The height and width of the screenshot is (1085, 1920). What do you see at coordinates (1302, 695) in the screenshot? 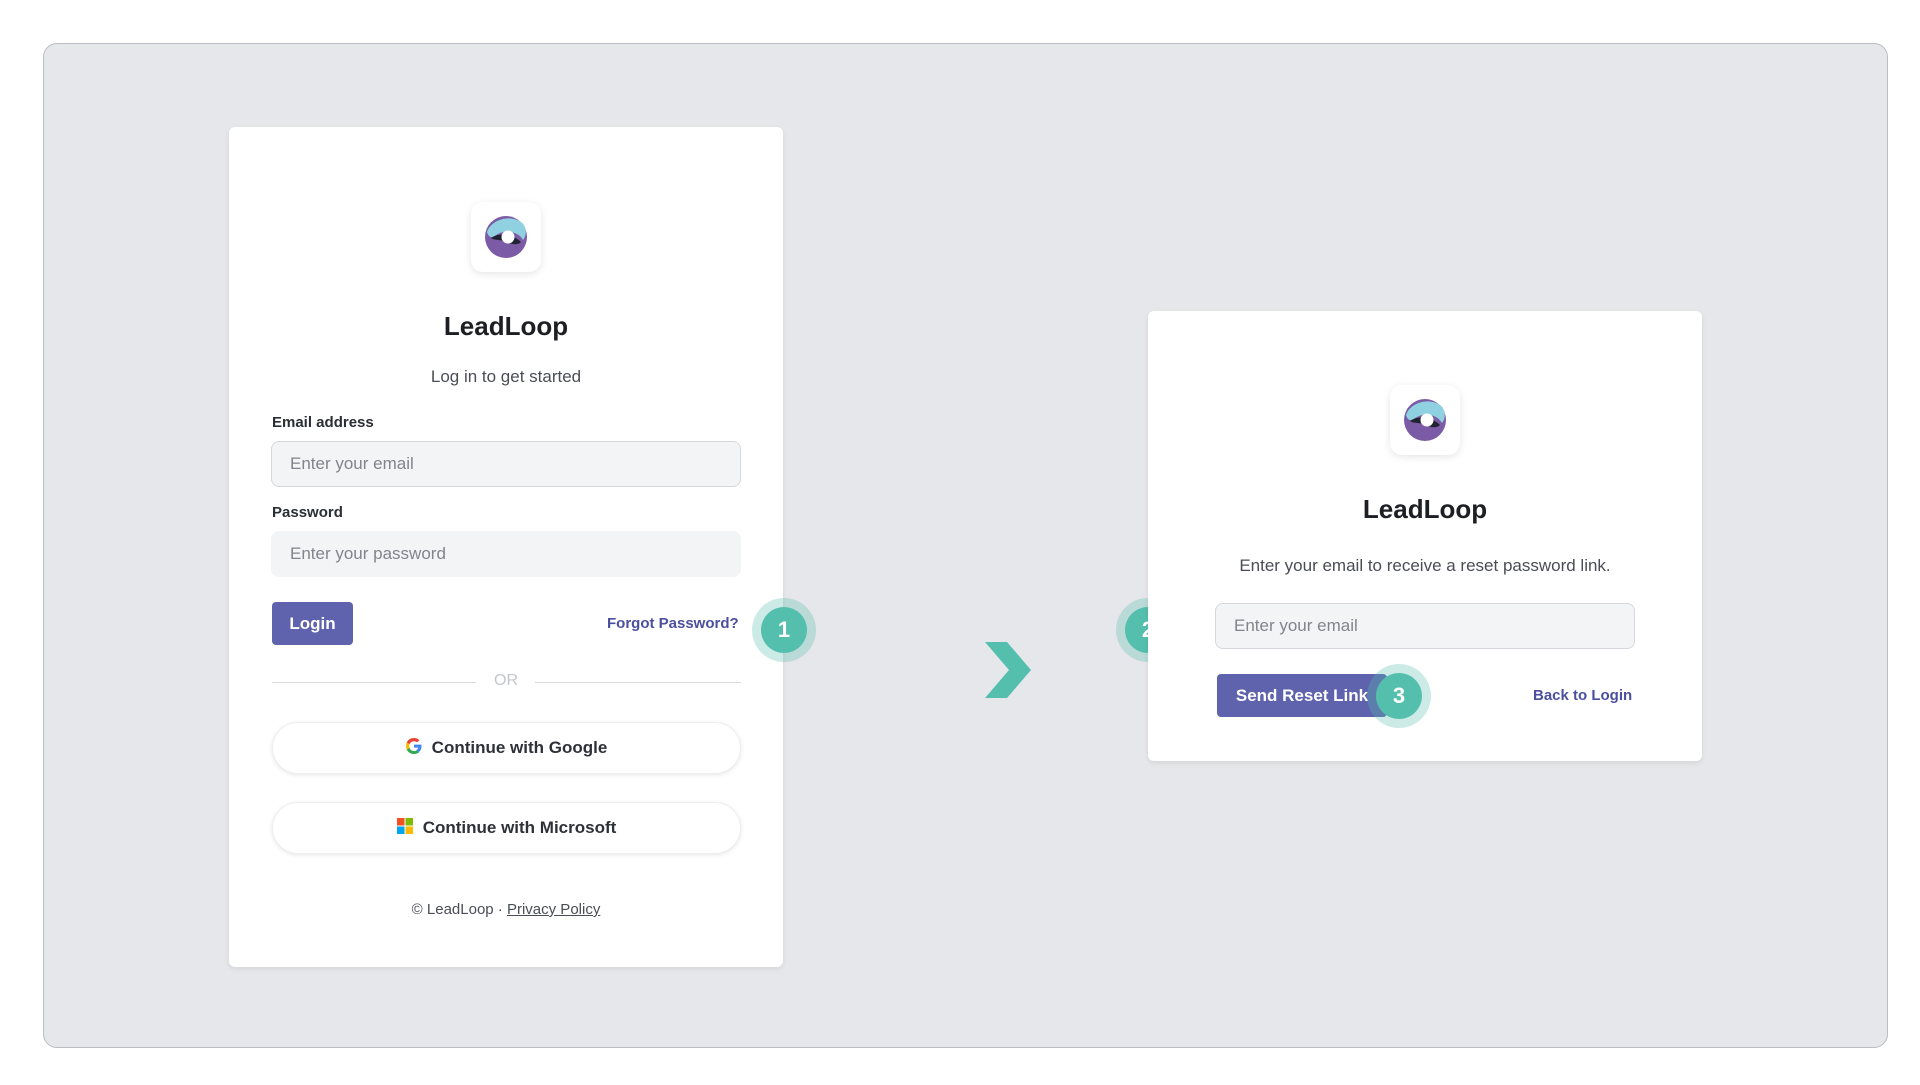
I see `send-reset-link-button: Send Reset Link` at bounding box center [1302, 695].